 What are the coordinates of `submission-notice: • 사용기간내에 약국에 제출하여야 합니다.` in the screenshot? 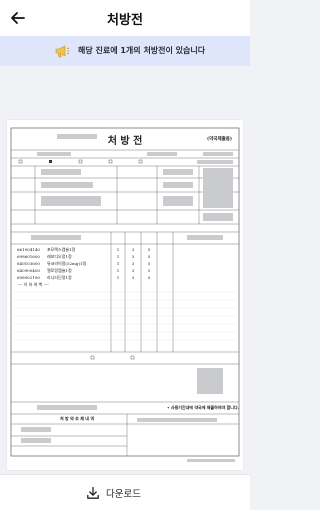 It's located at (203, 407).